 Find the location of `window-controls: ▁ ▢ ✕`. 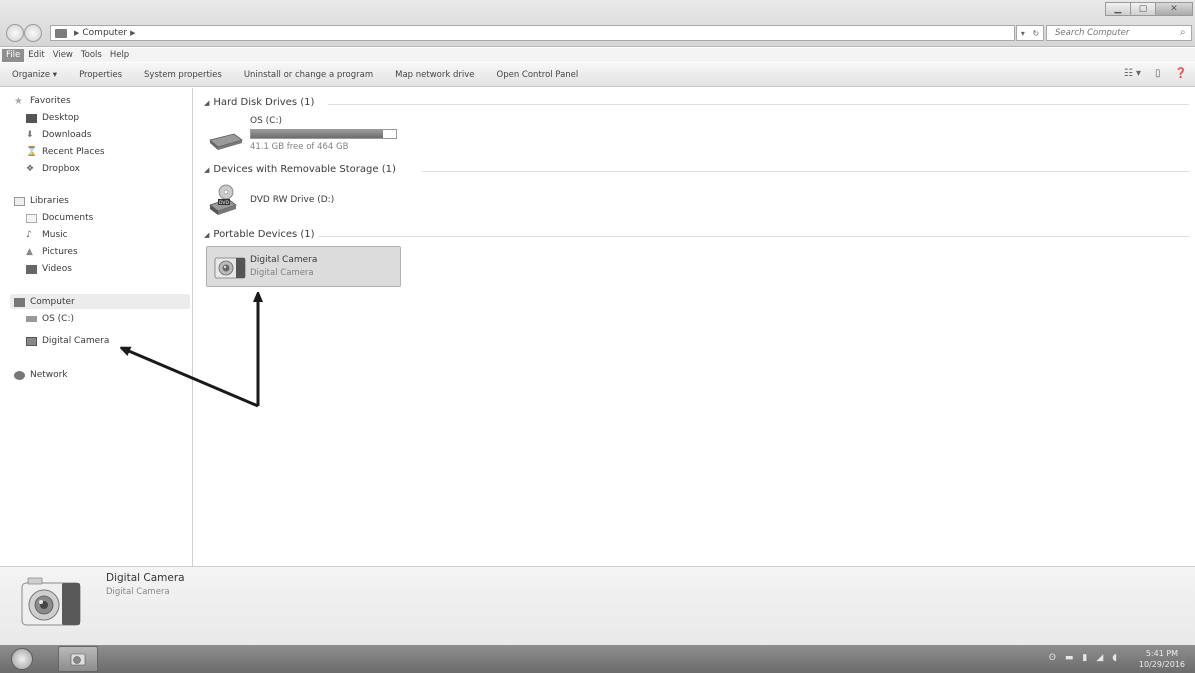

window-controls: ▁ ▢ ✕ is located at coordinates (1149, 9).